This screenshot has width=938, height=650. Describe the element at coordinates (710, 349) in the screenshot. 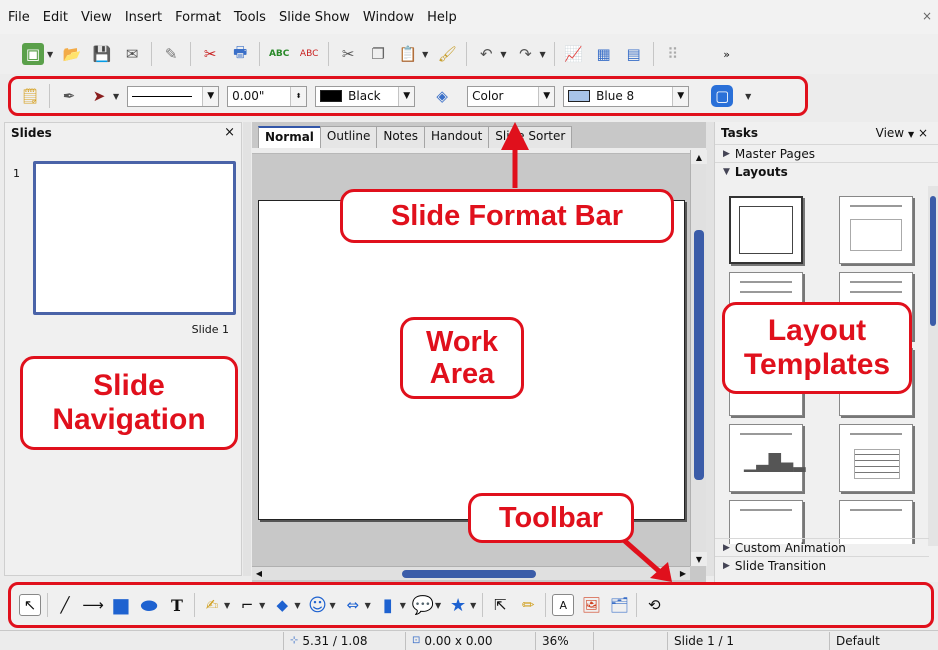

I see `right-splitter` at that location.